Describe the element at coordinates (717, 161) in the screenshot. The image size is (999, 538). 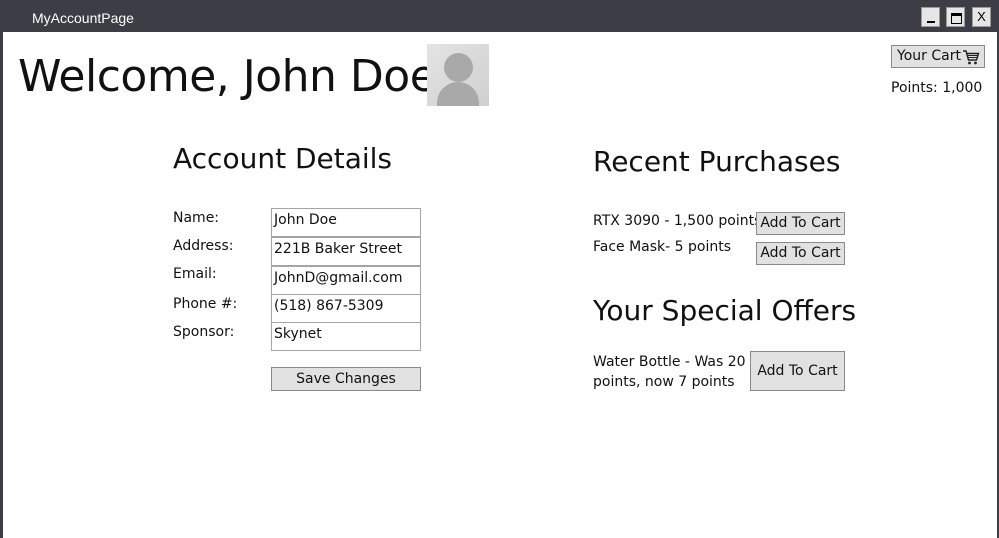
I see `recent-purchases-title: Recent Purchases` at that location.